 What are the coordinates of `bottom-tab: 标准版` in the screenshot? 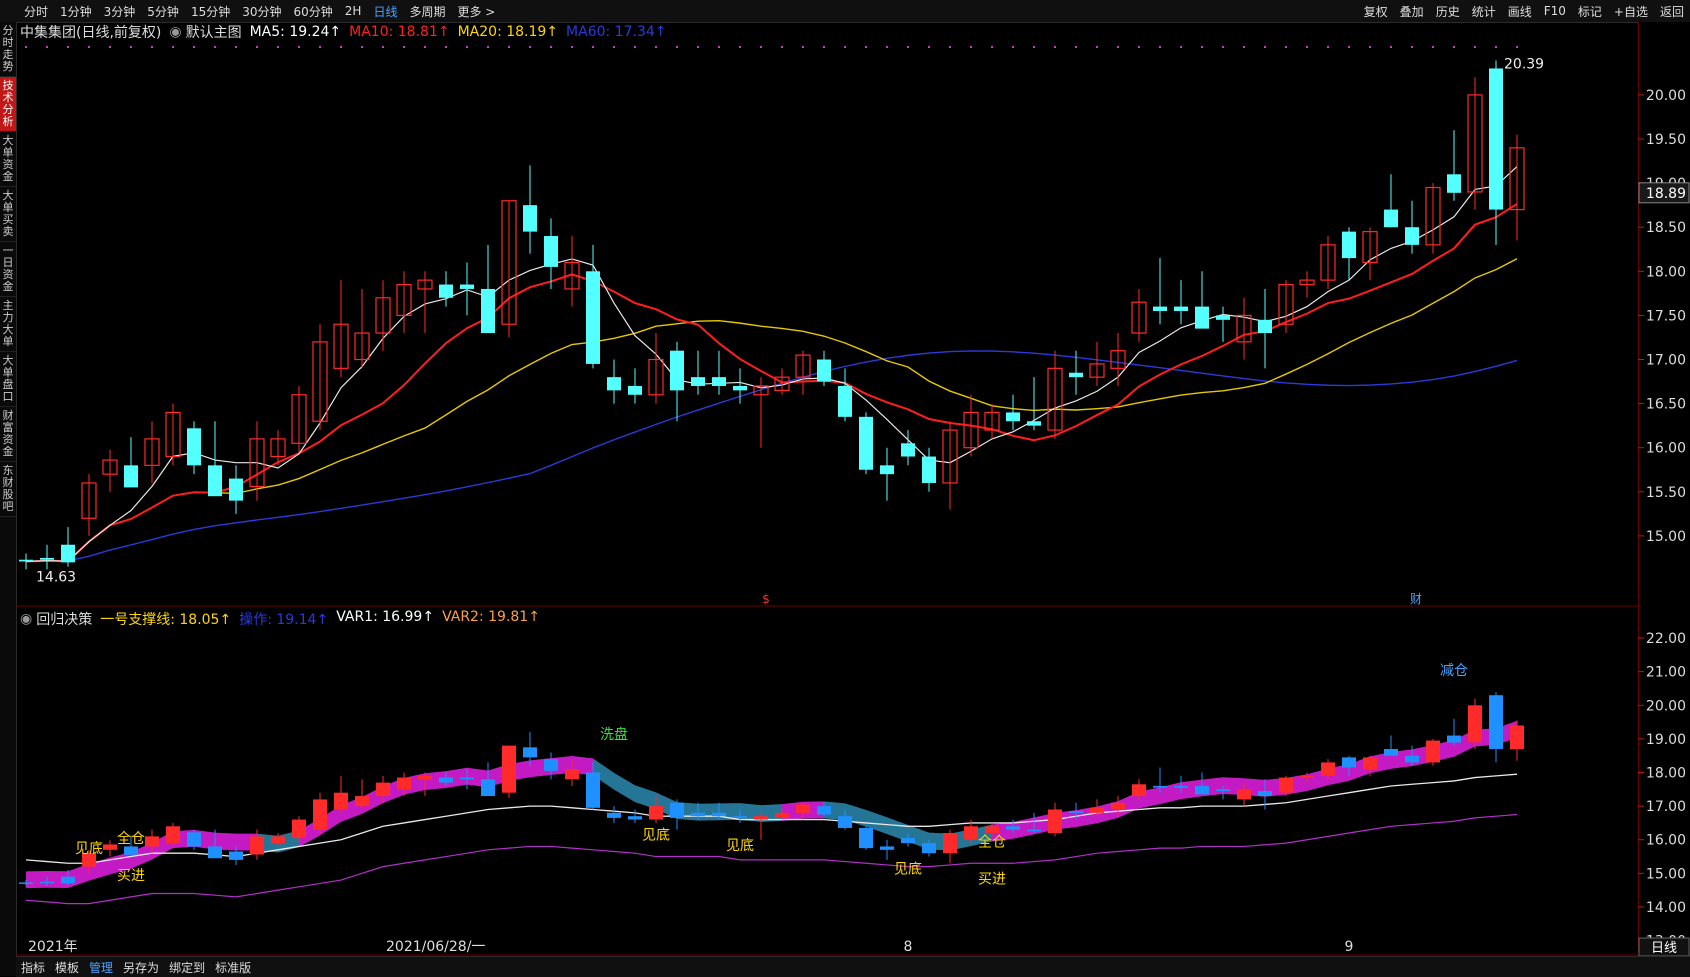 It's located at (233, 967).